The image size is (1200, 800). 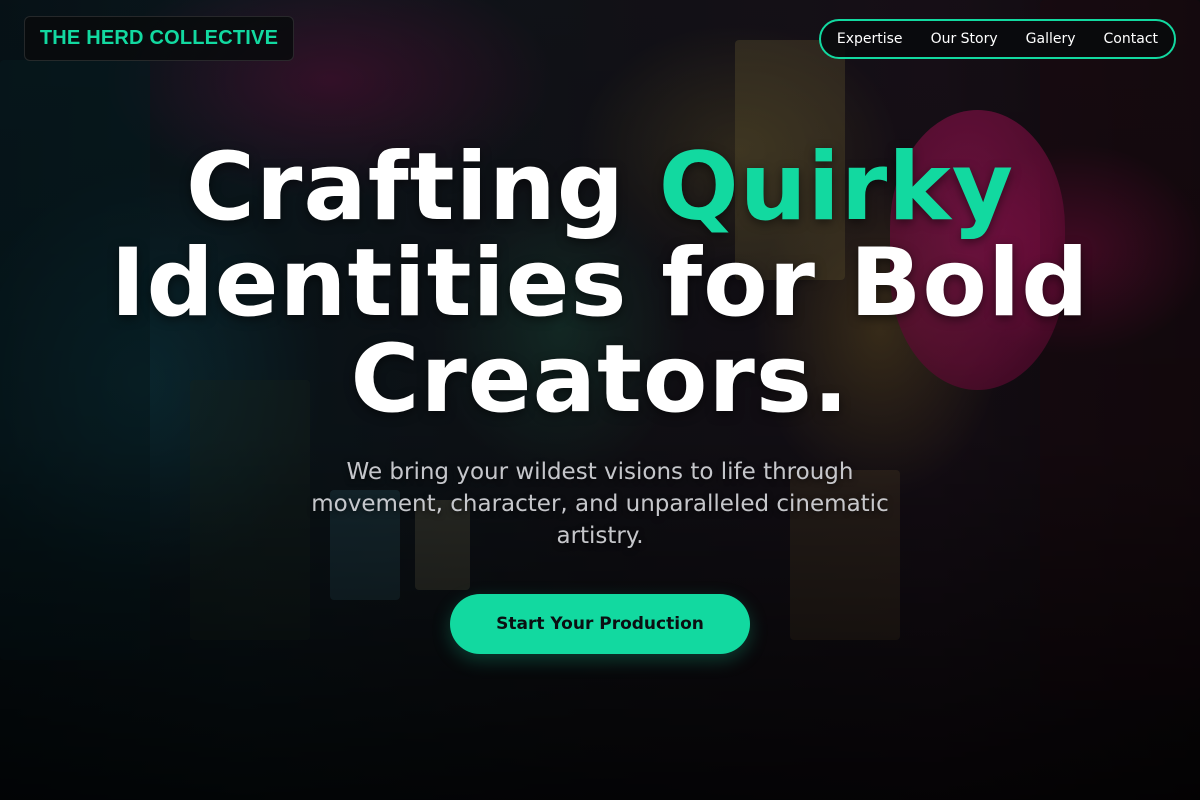 I want to click on nav-link-contact: Contact, so click(x=1131, y=39).